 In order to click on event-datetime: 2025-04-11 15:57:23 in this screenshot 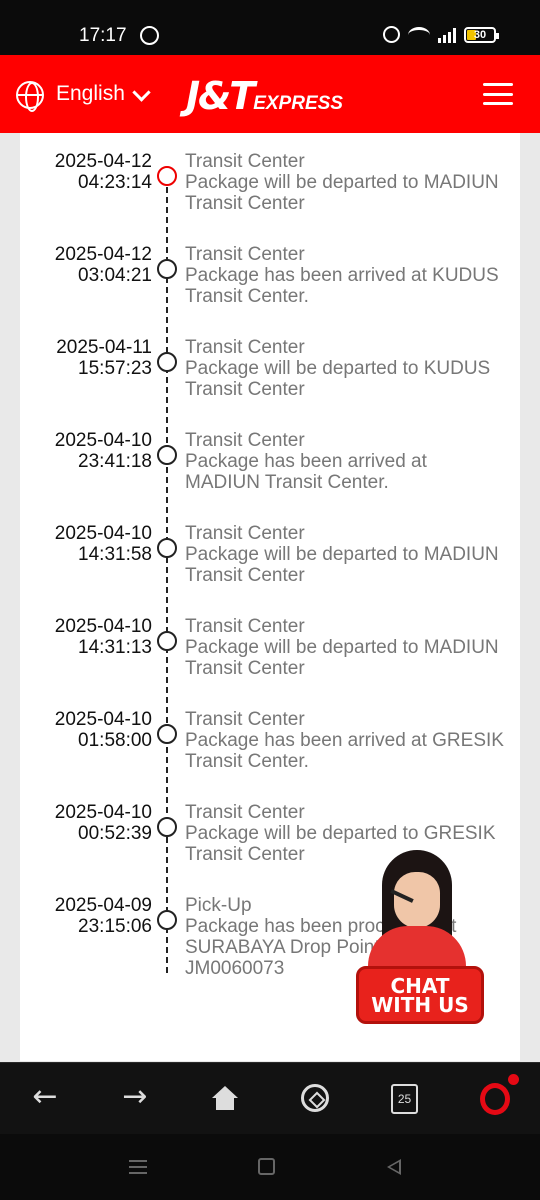, I will do `click(86, 358)`.